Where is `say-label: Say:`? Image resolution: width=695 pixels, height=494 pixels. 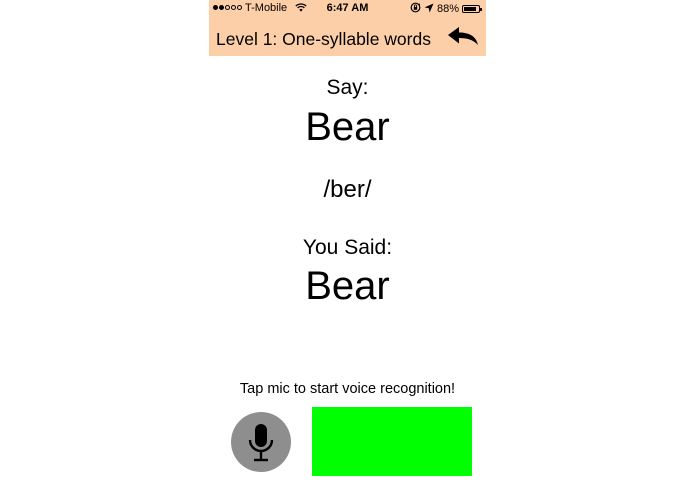
say-label: Say: is located at coordinates (347, 87).